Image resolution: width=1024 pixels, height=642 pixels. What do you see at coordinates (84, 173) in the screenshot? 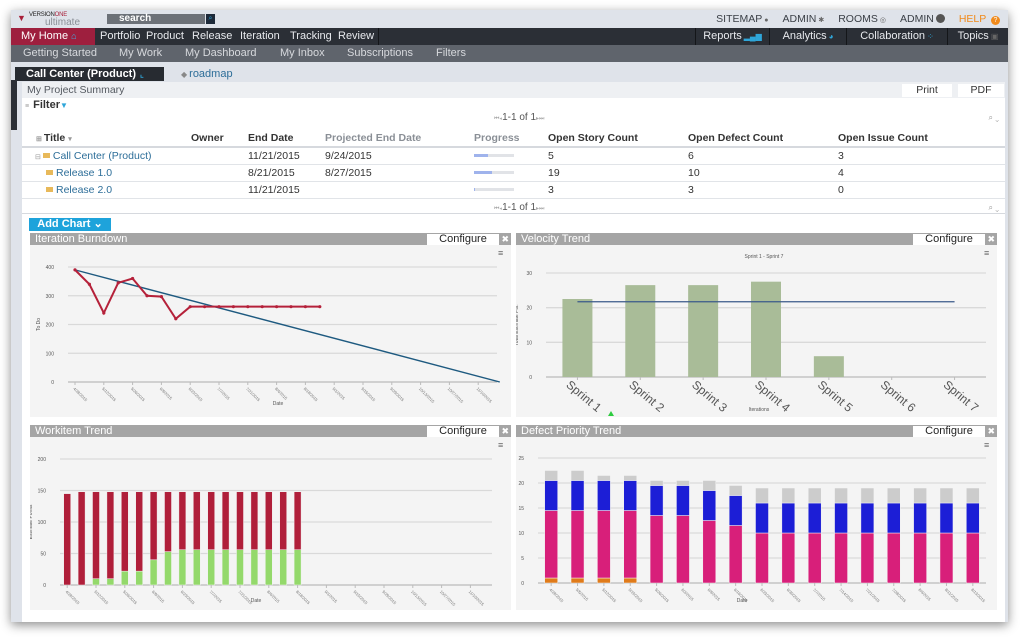
I see `row-title-link: Release 1.0` at bounding box center [84, 173].